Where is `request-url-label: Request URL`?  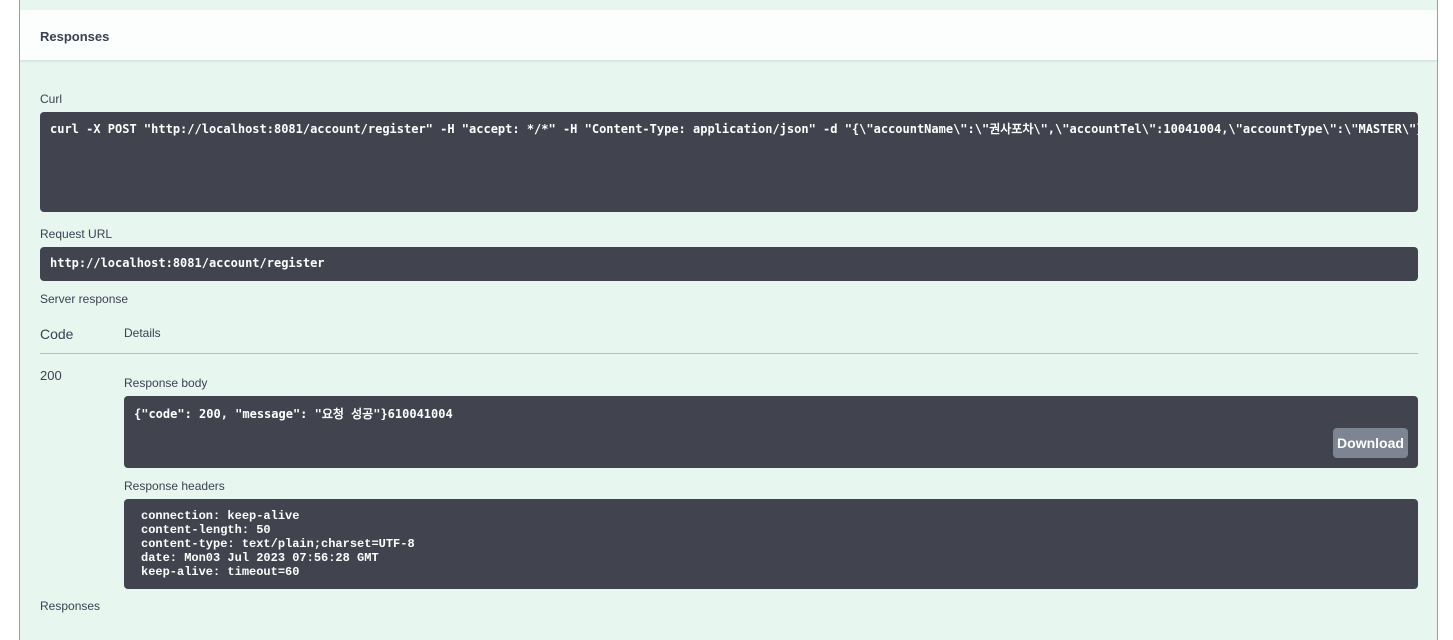 request-url-label: Request URL is located at coordinates (76, 234).